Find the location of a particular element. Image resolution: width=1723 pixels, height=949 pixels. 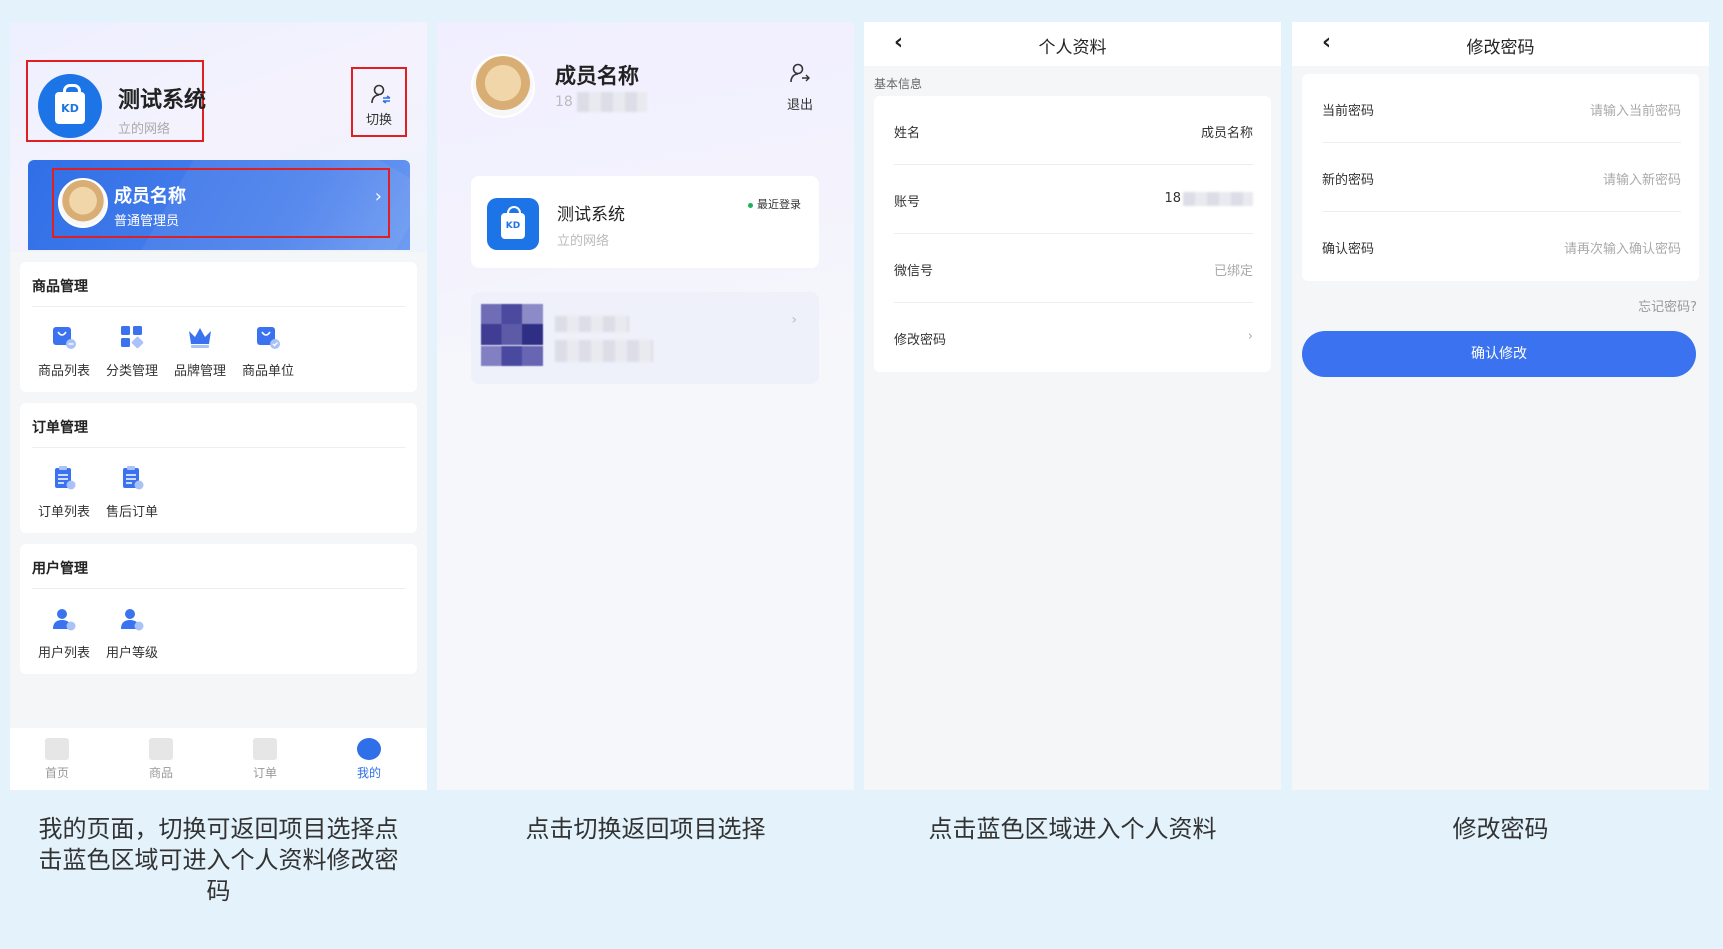

member-phone: 18 is located at coordinates (601, 102).